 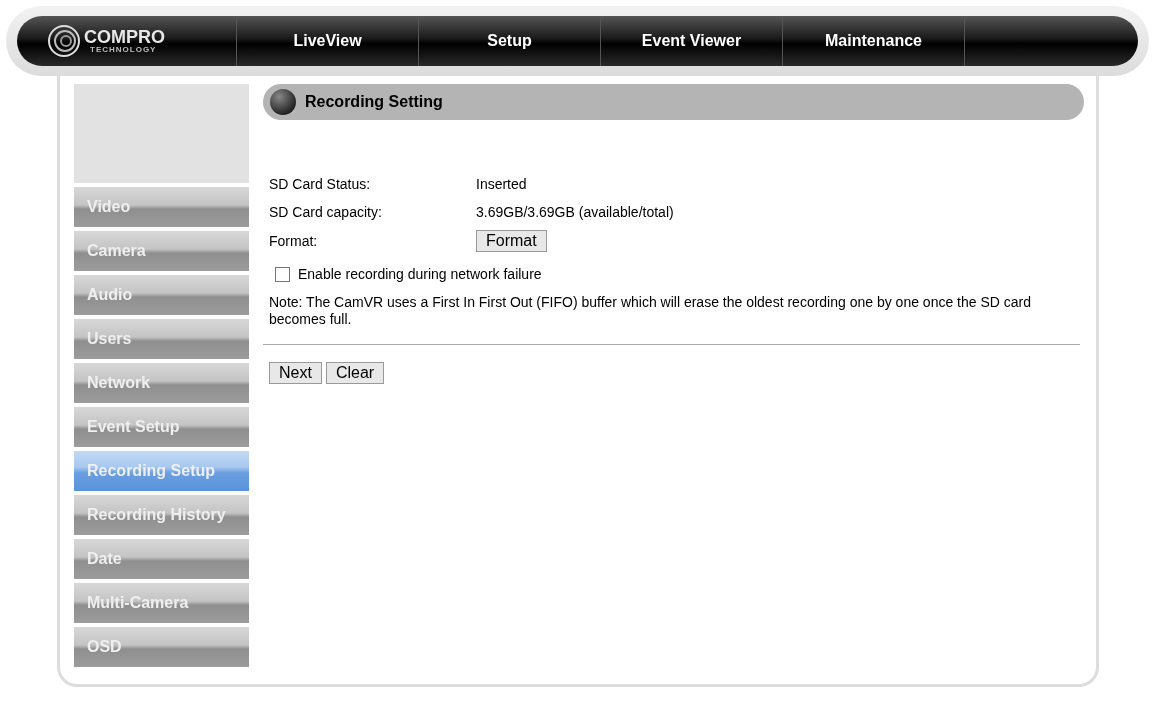 I want to click on note-text: Note: The CamVR uses a First In First Out (FIFO) buffer which will erase the oldest recording one by one once the SD card becomes full., so click(x=651, y=311).